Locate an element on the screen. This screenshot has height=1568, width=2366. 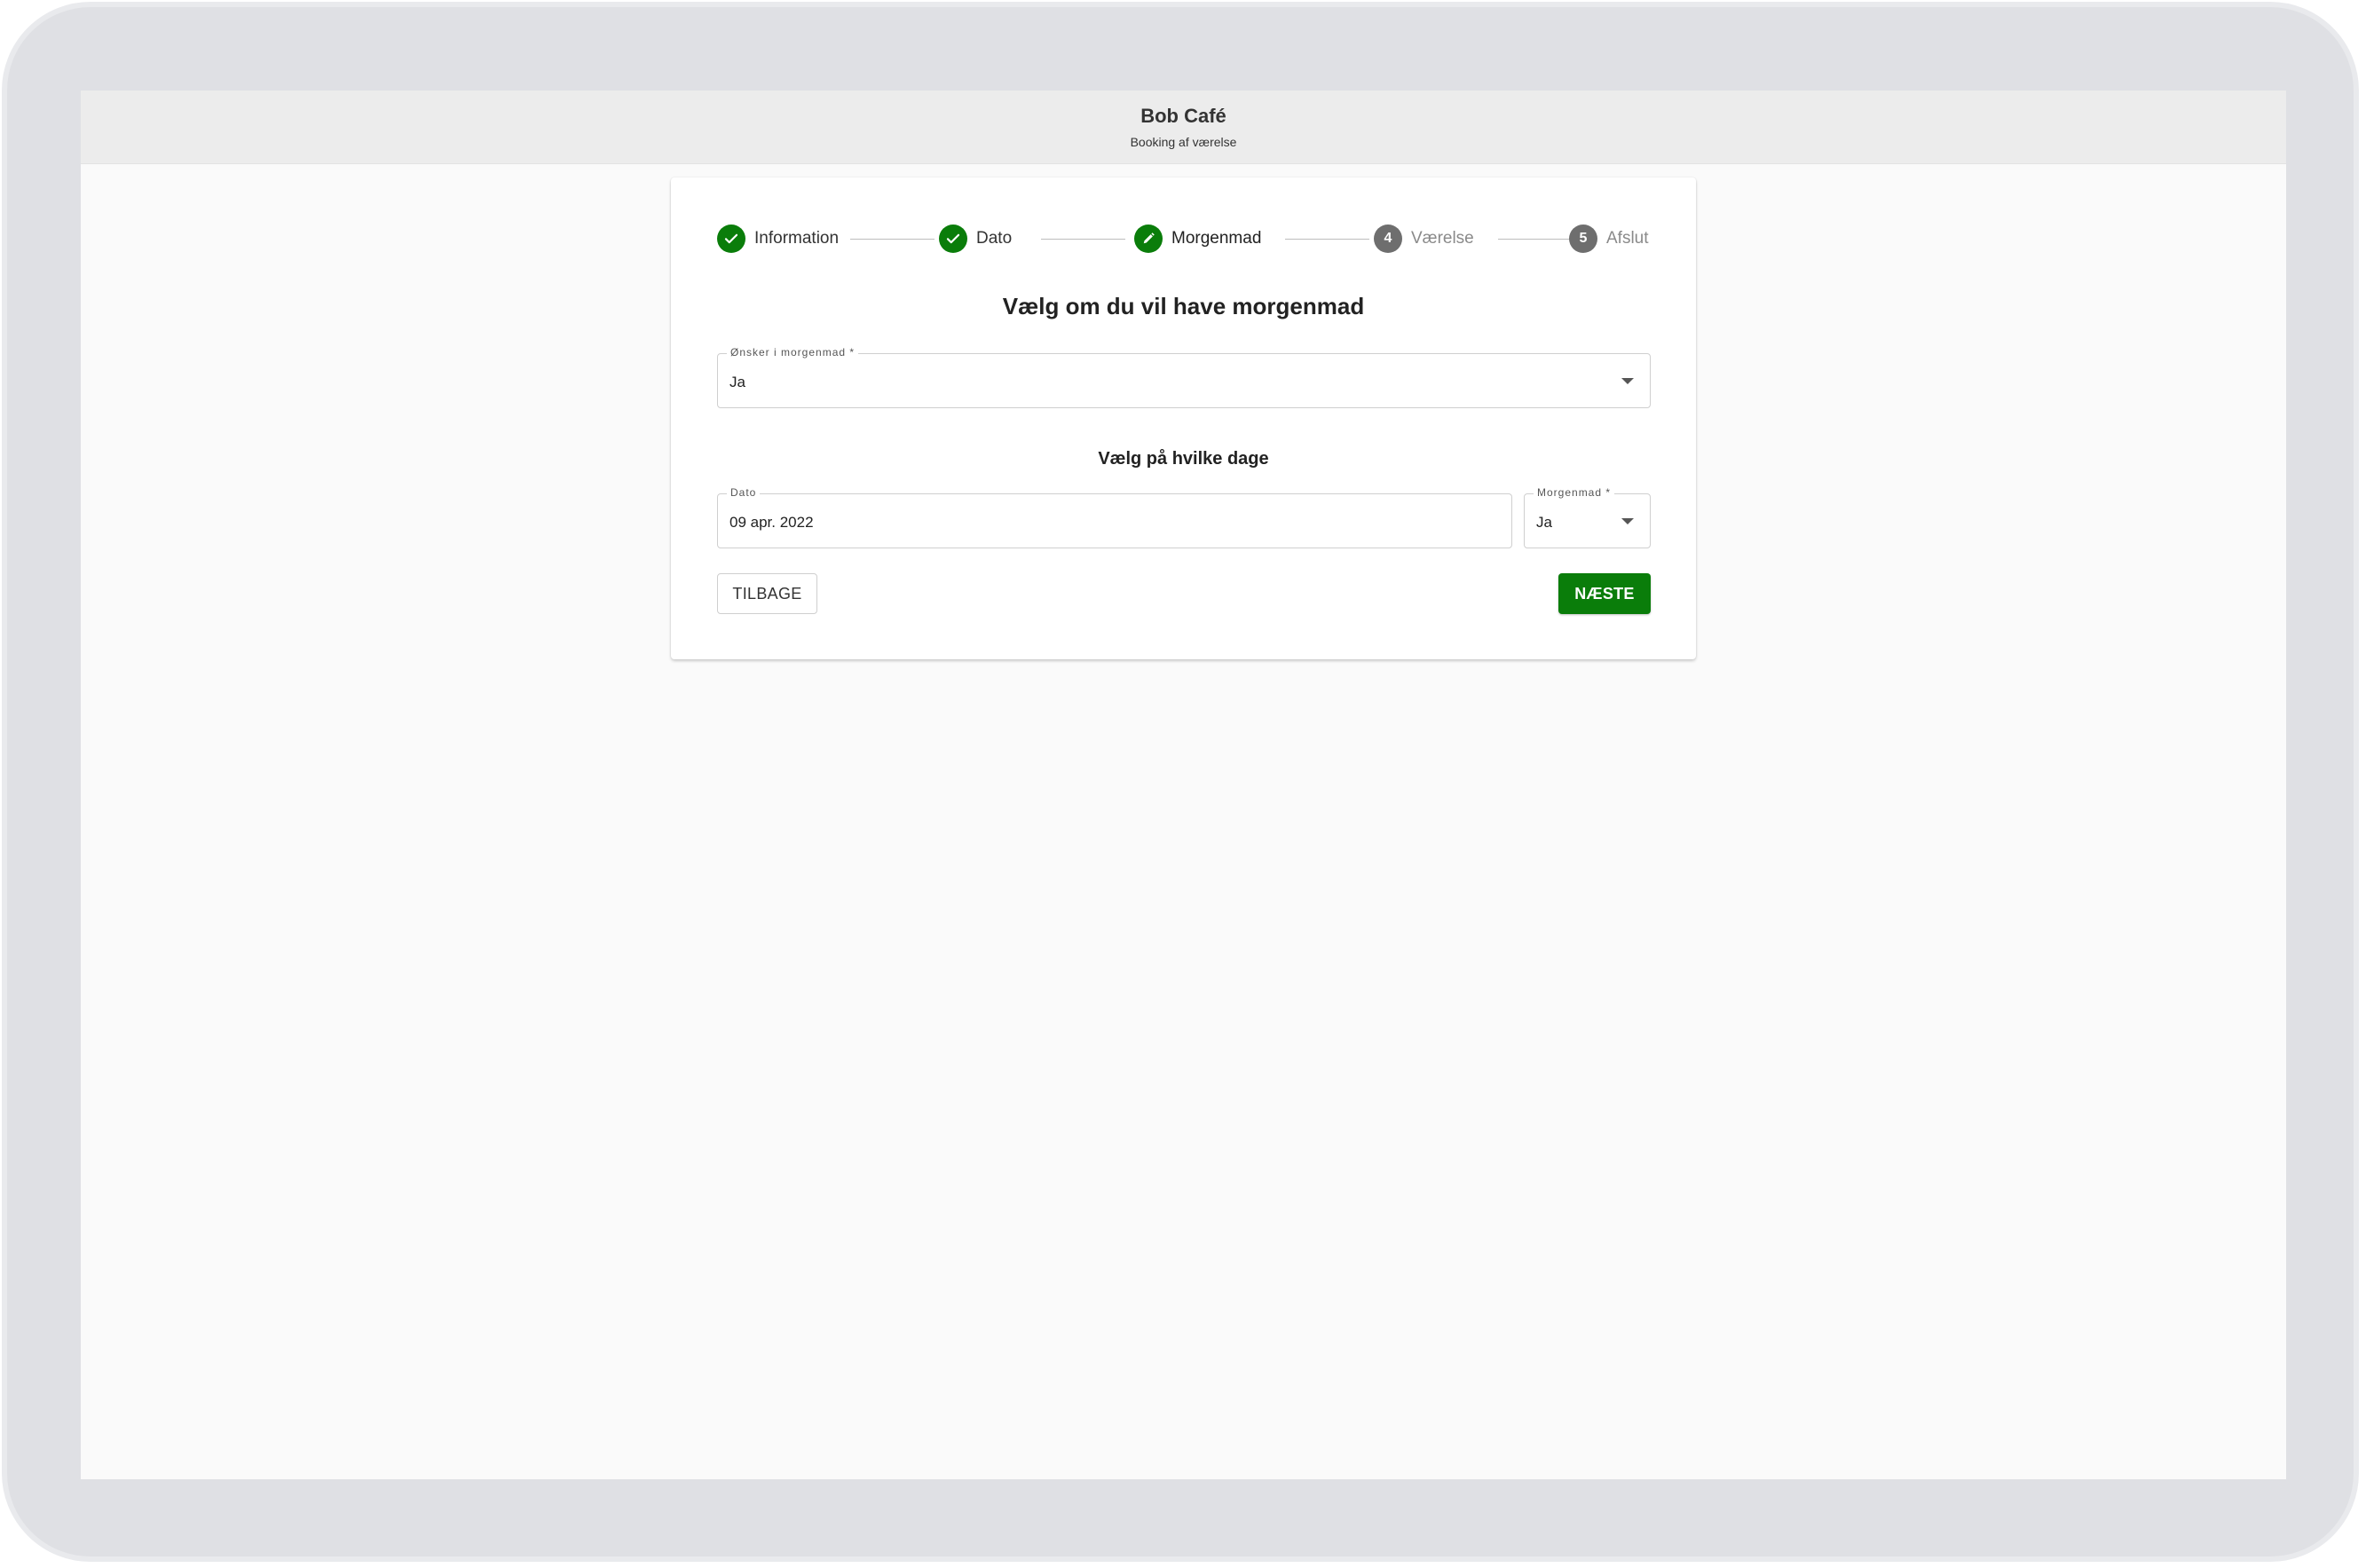
step-dato: Dato is located at coordinates (975, 239).